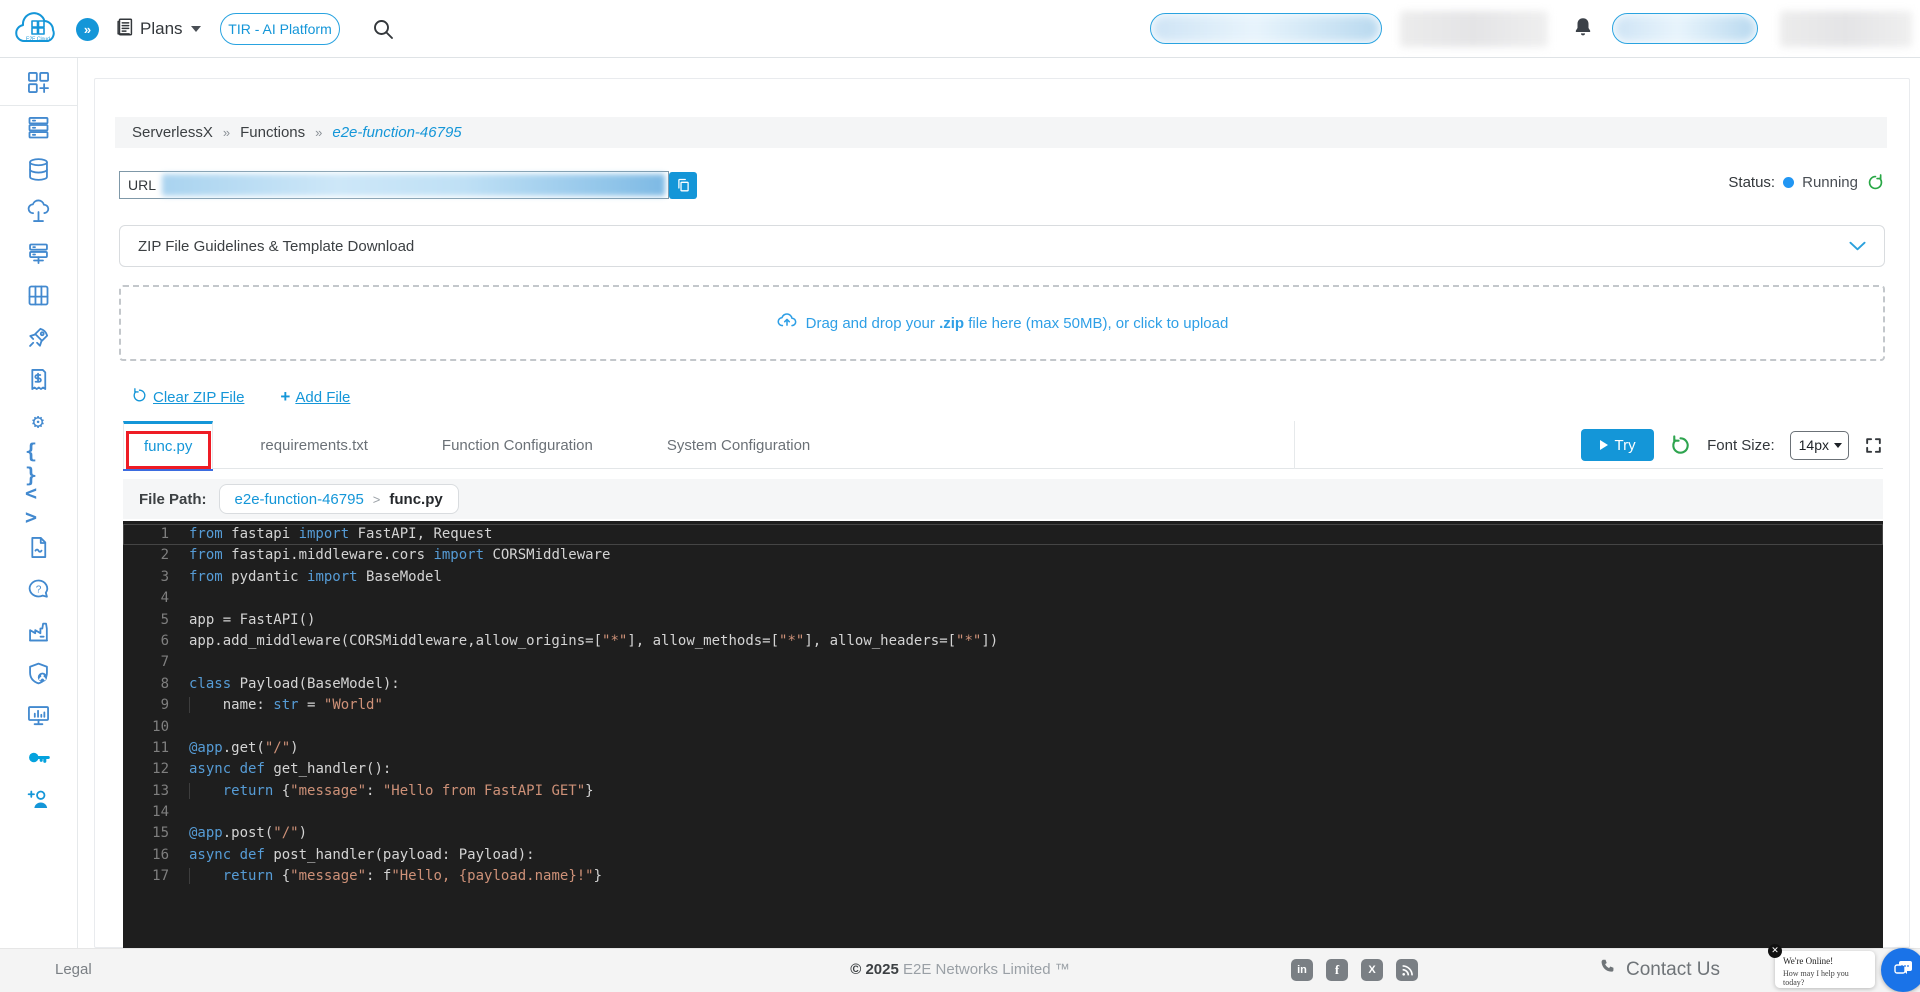  Describe the element at coordinates (38, 211) in the screenshot. I see `sidebar-item-cloud-network` at that location.